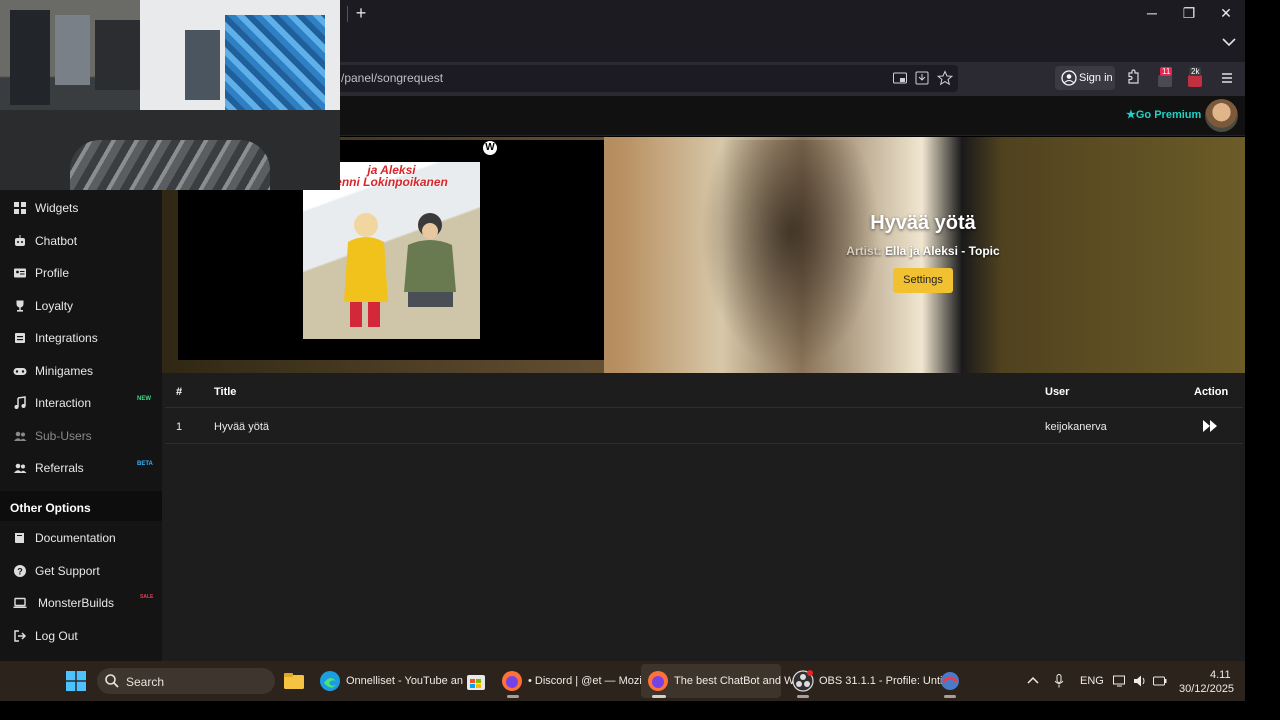 The width and height of the screenshot is (1280, 720). I want to click on child-yellow-coat-image, so click(366, 270).